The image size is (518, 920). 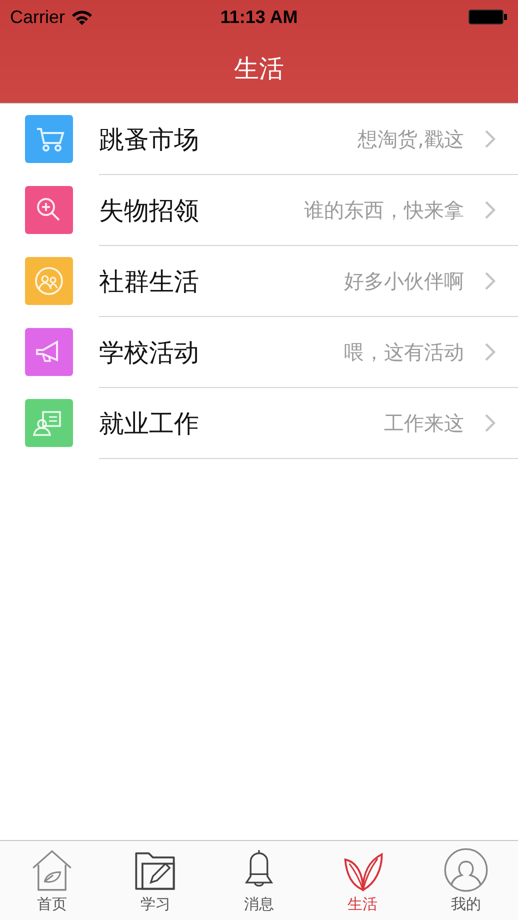 What do you see at coordinates (259, 880) in the screenshot?
I see `tab: 消息` at bounding box center [259, 880].